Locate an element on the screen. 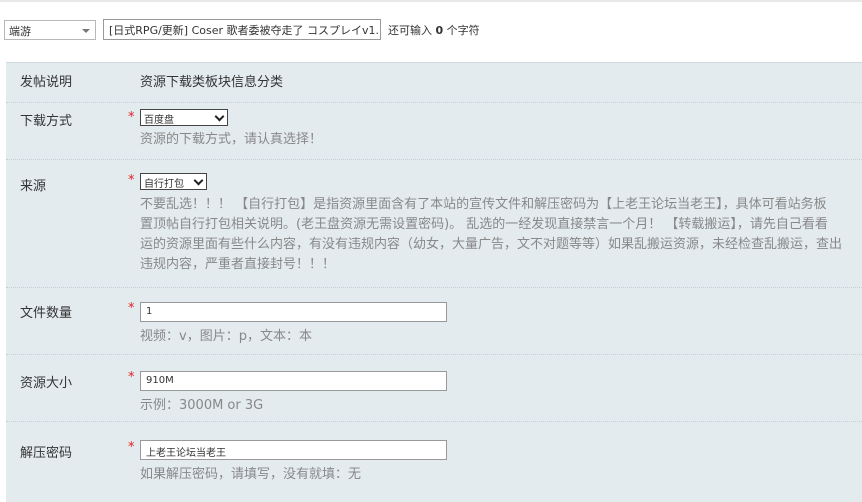 Image resolution: width=862 pixels, height=502 pixels. file-count-input: 1 is located at coordinates (293, 312).